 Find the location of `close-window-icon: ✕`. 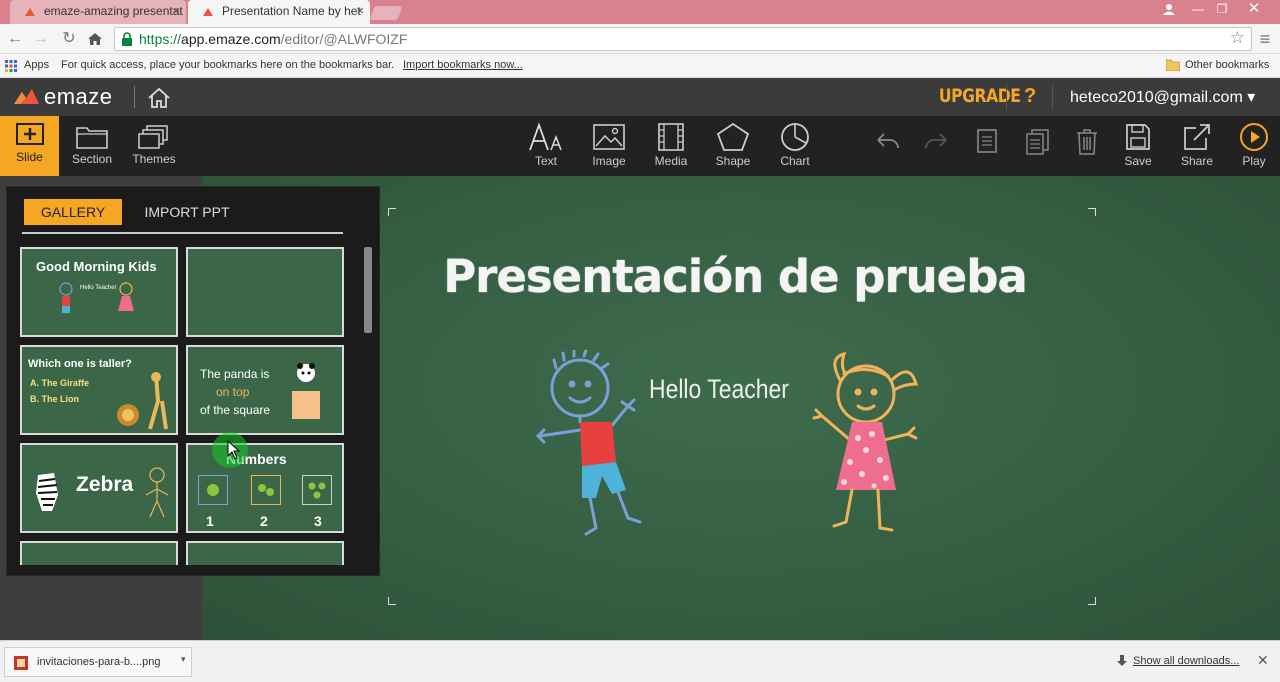

close-window-icon: ✕ is located at coordinates (1254, 10).